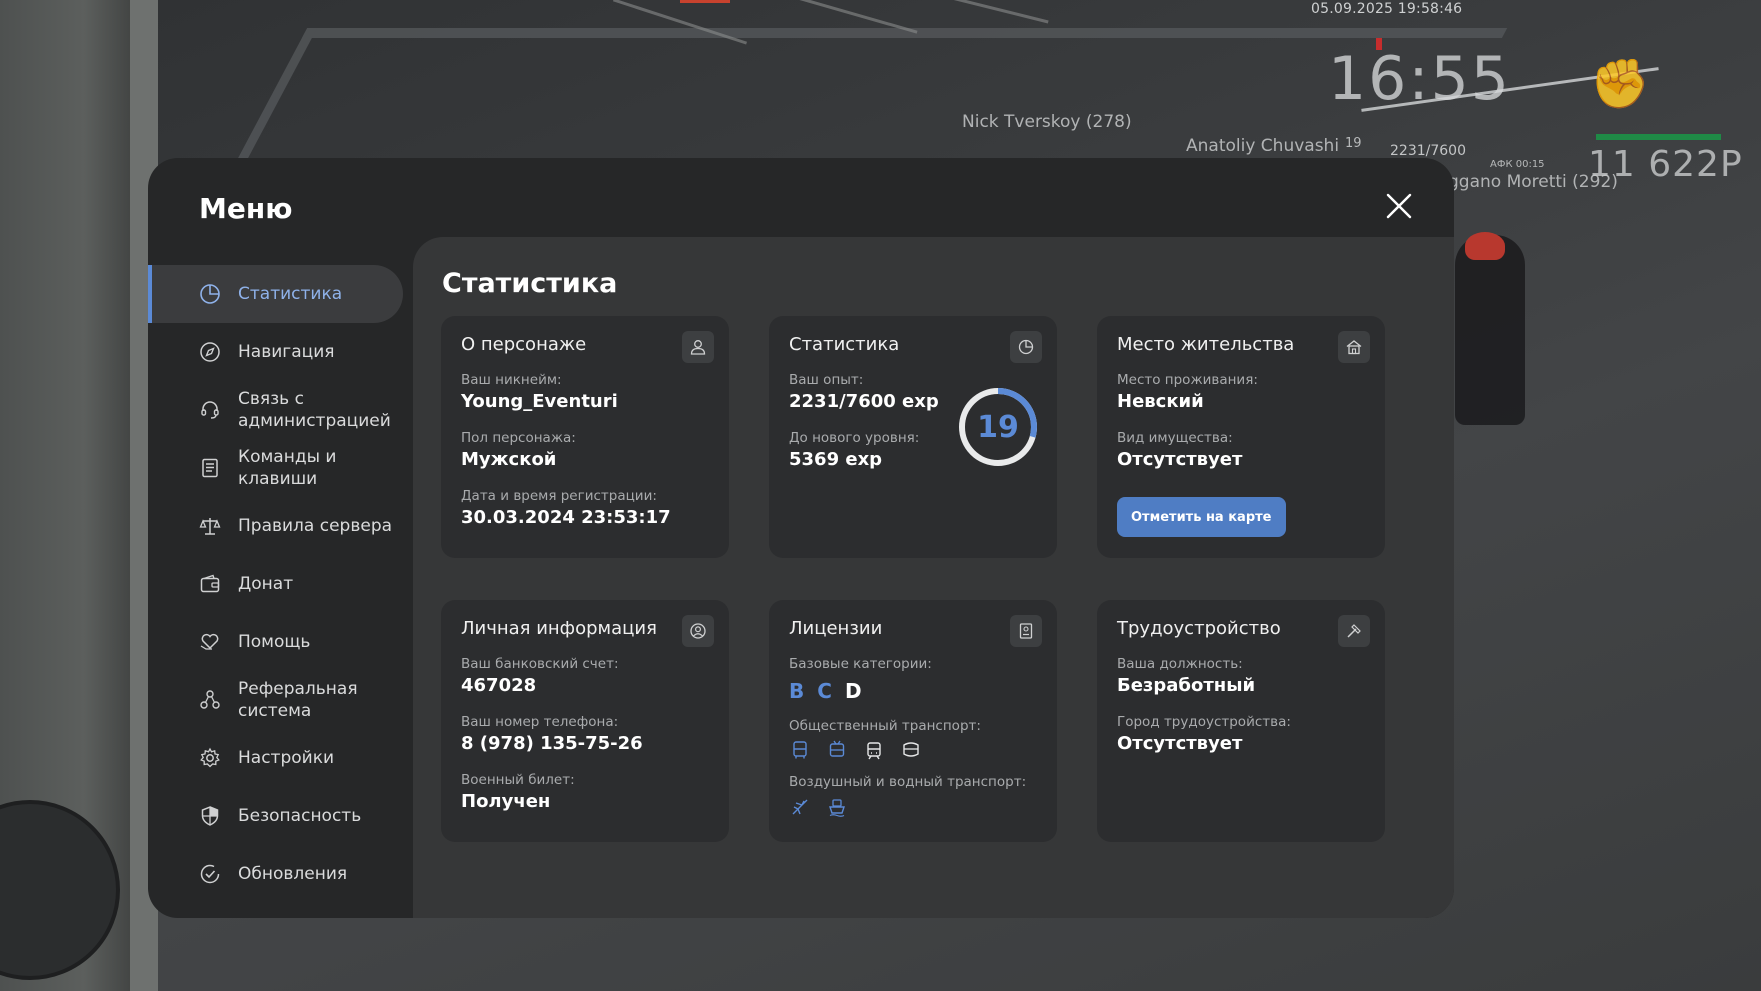 The image size is (1761, 991). Describe the element at coordinates (210, 816) in the screenshot. I see `shield-icon` at that location.